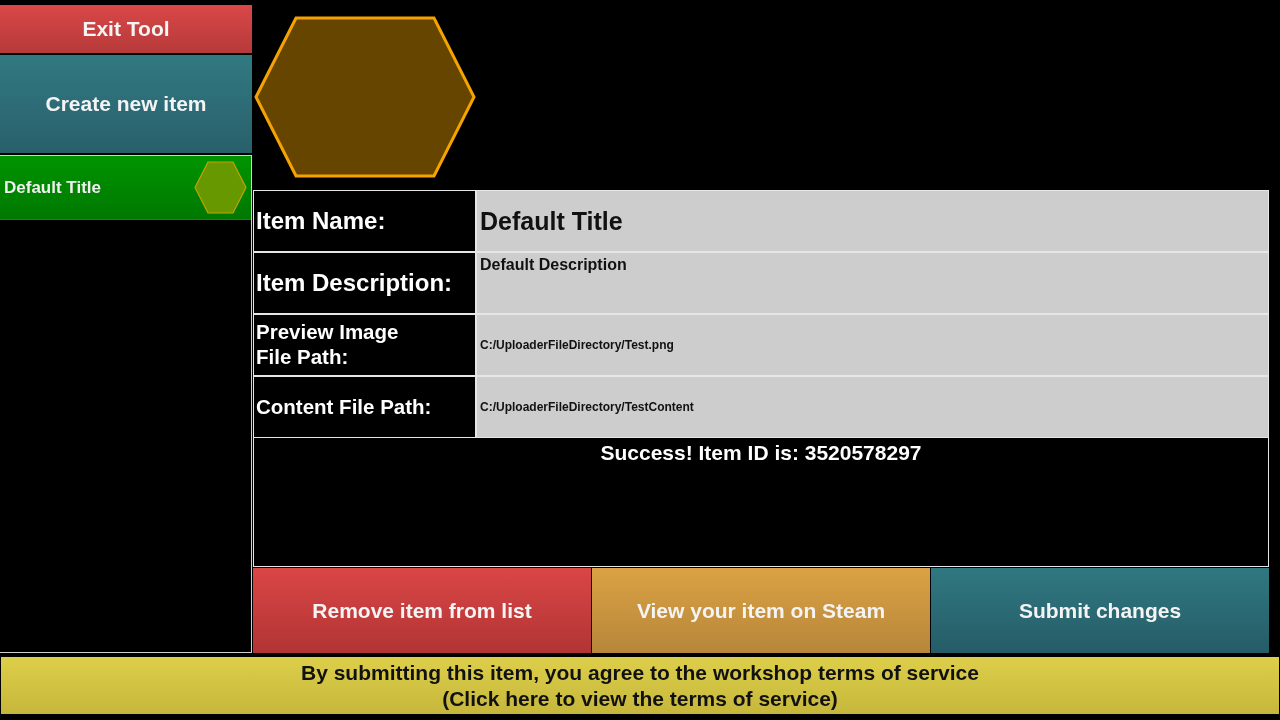  I want to click on status-message: Success! Item ID is: 3520578297, so click(761, 453).